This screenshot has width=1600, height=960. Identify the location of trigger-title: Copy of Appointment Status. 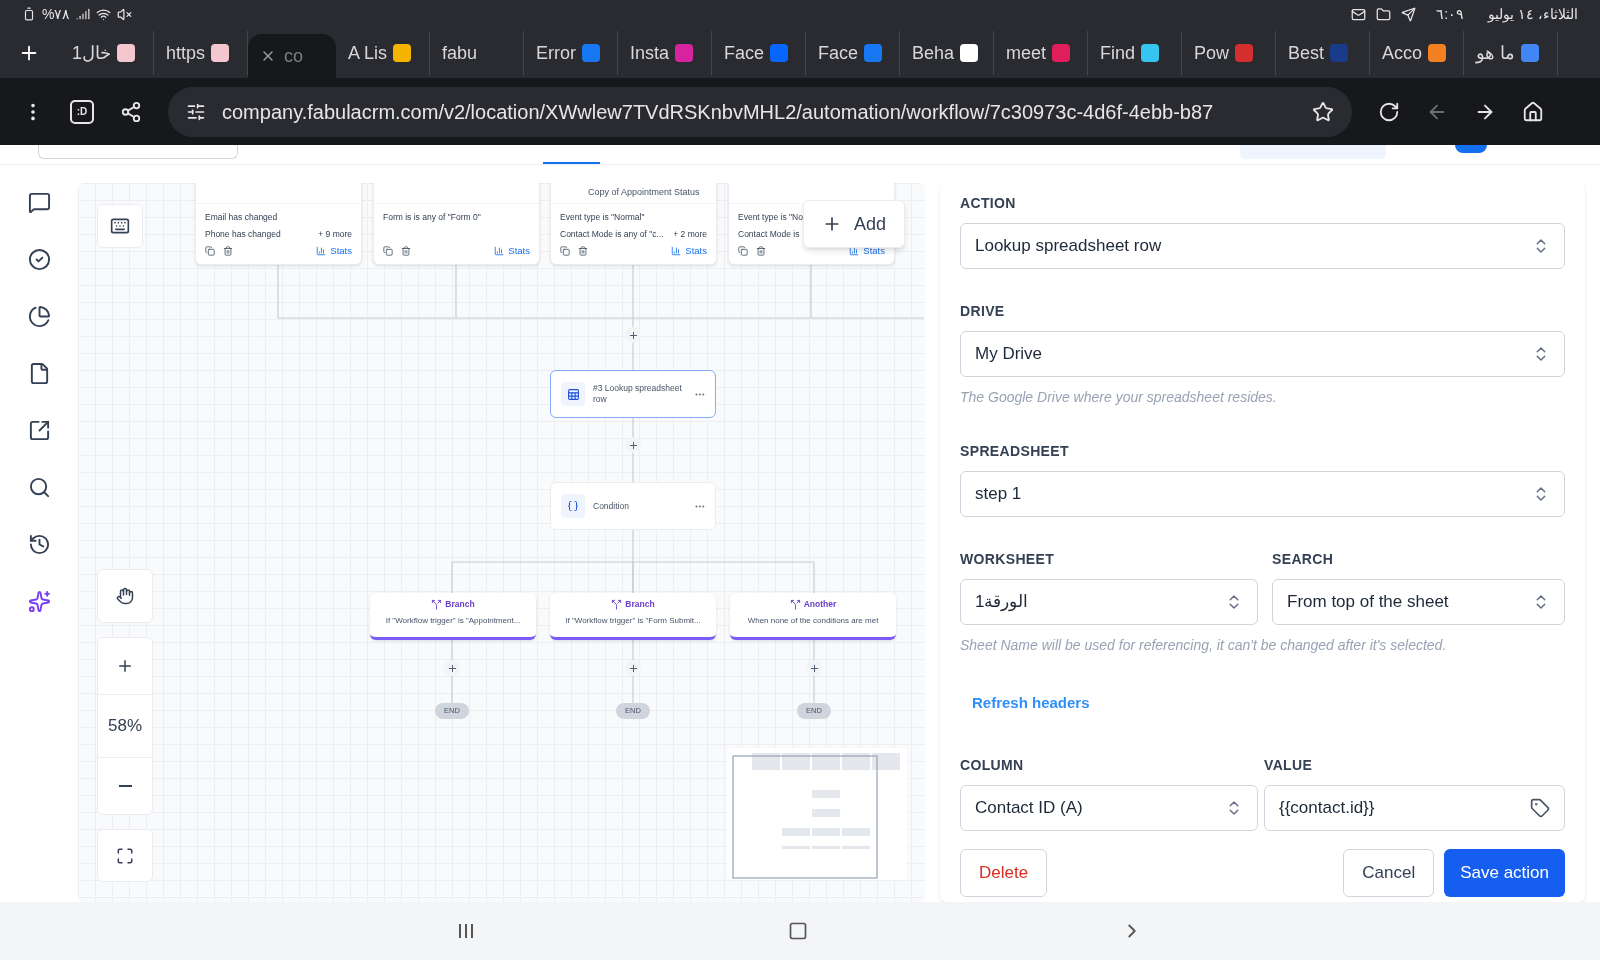
(644, 192).